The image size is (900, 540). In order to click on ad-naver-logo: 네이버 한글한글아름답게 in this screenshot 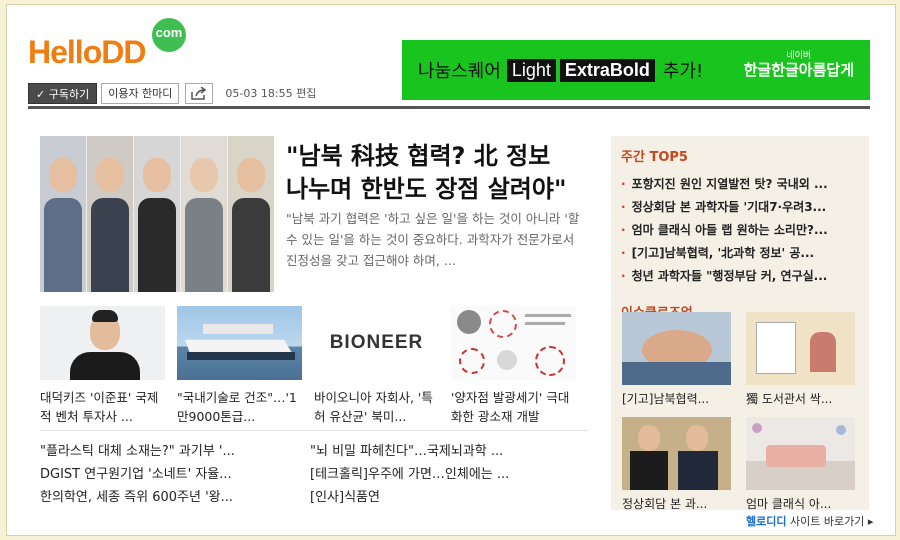, I will do `click(798, 65)`.